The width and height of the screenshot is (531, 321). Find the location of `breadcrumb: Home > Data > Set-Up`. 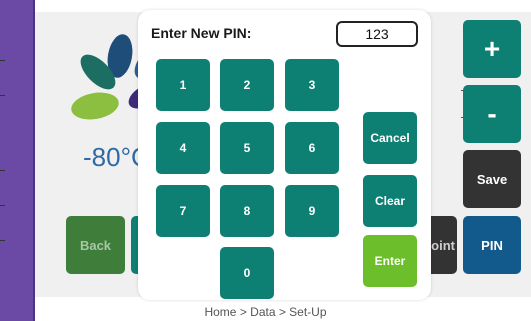

breadcrumb: Home > Data > Set-Up is located at coordinates (265, 312).